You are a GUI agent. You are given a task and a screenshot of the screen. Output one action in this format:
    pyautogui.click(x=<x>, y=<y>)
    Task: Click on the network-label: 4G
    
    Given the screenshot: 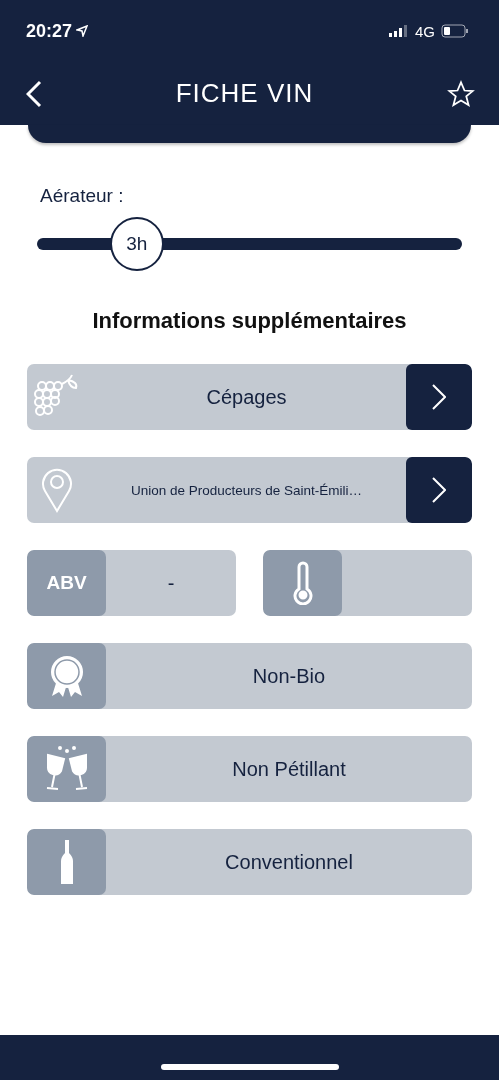 What is the action you would take?
    pyautogui.click(x=425, y=31)
    